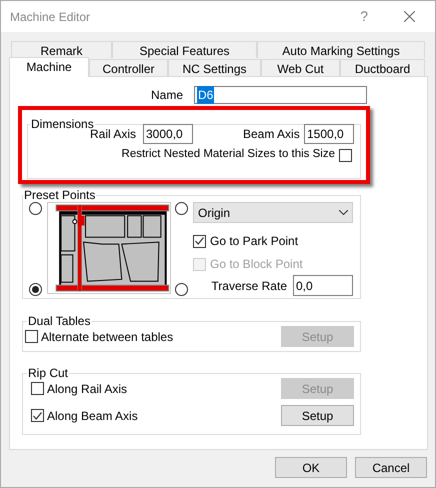 The width and height of the screenshot is (436, 488). What do you see at coordinates (272, 134) in the screenshot?
I see `field-label: Beam Axis` at bounding box center [272, 134].